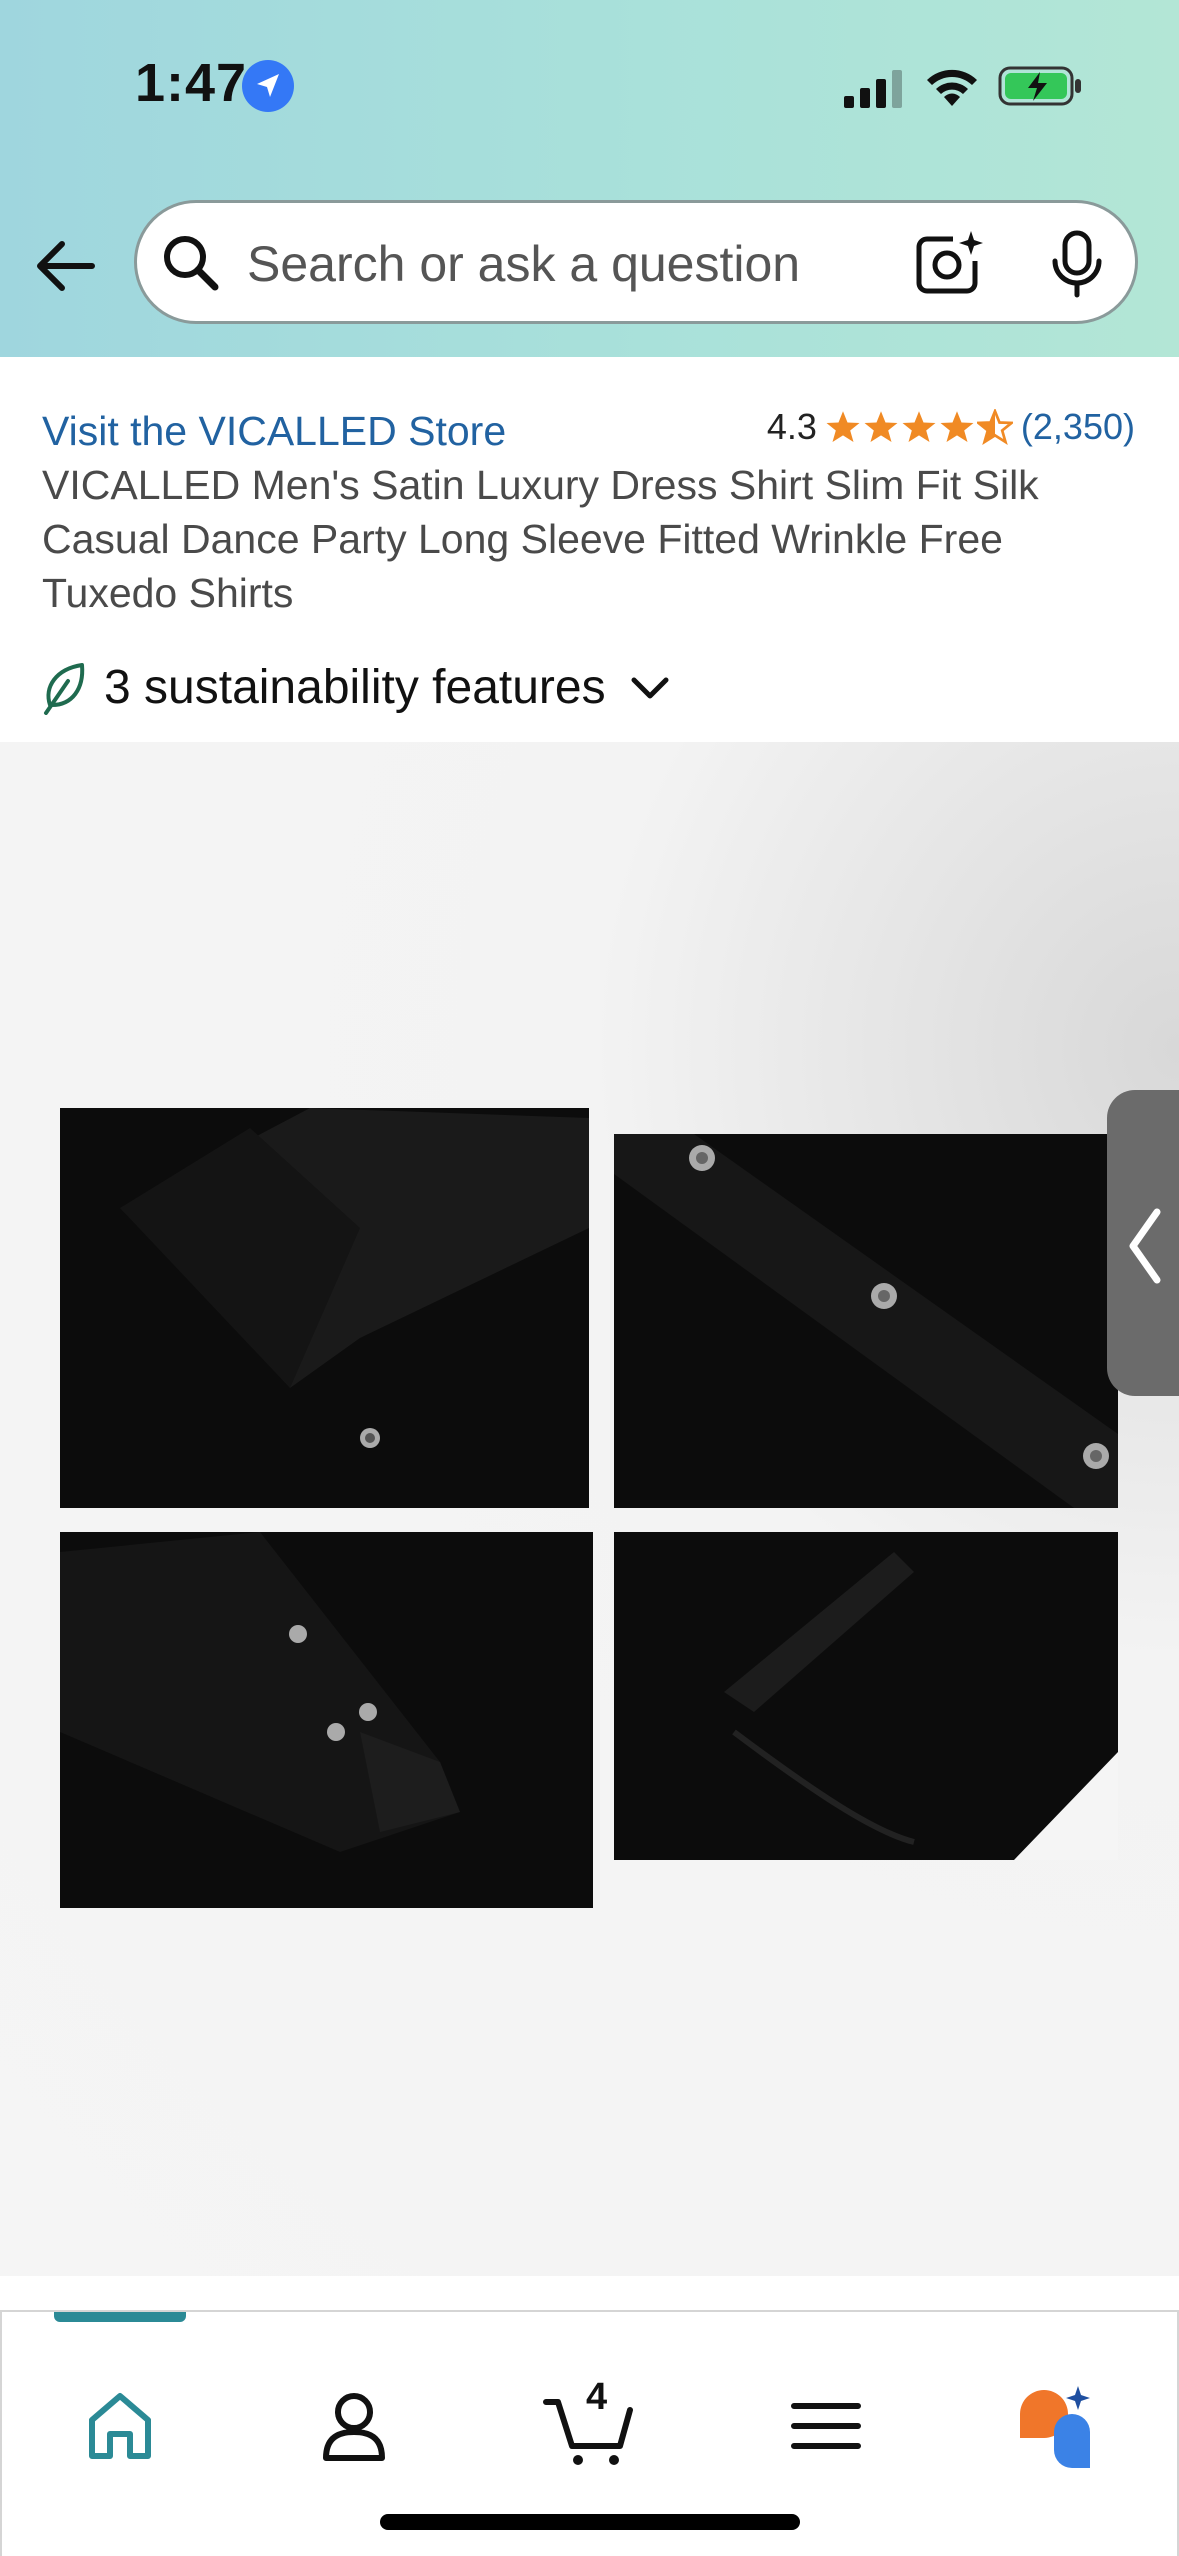 The image size is (1179, 2556). What do you see at coordinates (66, 266) in the screenshot?
I see `back-arrow-icon` at bounding box center [66, 266].